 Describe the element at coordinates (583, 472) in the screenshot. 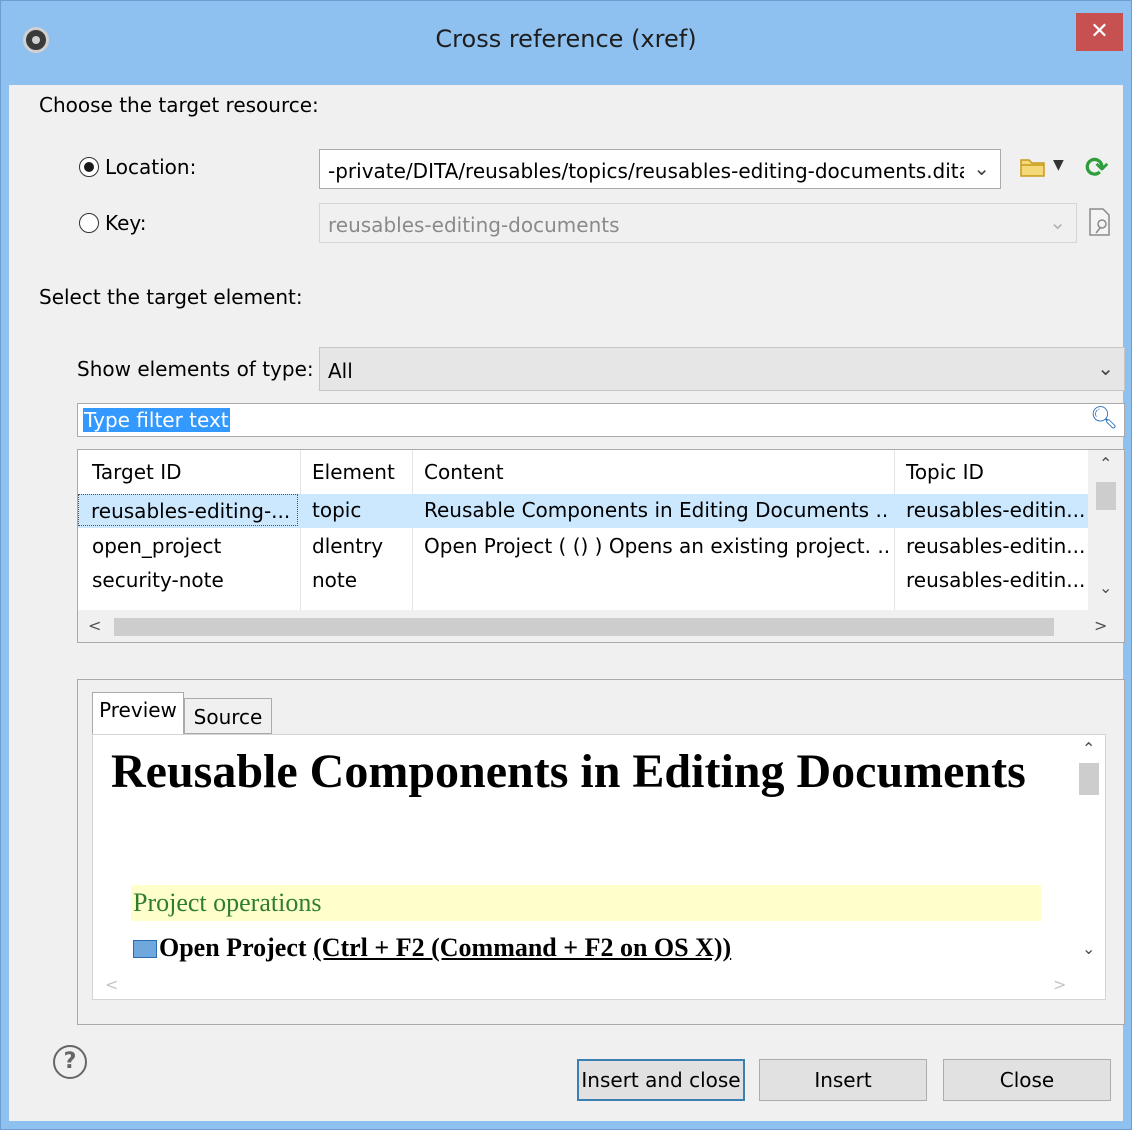

I see `table-header: Target ID Element Content Topic ID` at that location.